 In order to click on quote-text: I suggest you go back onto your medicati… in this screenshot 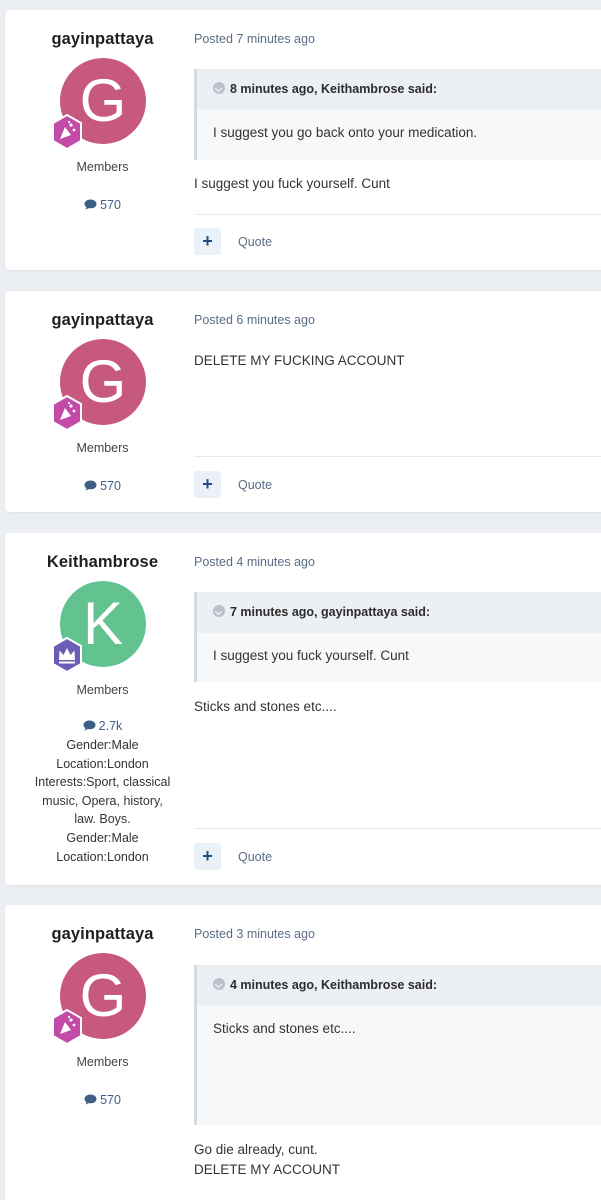, I will do `click(345, 132)`.